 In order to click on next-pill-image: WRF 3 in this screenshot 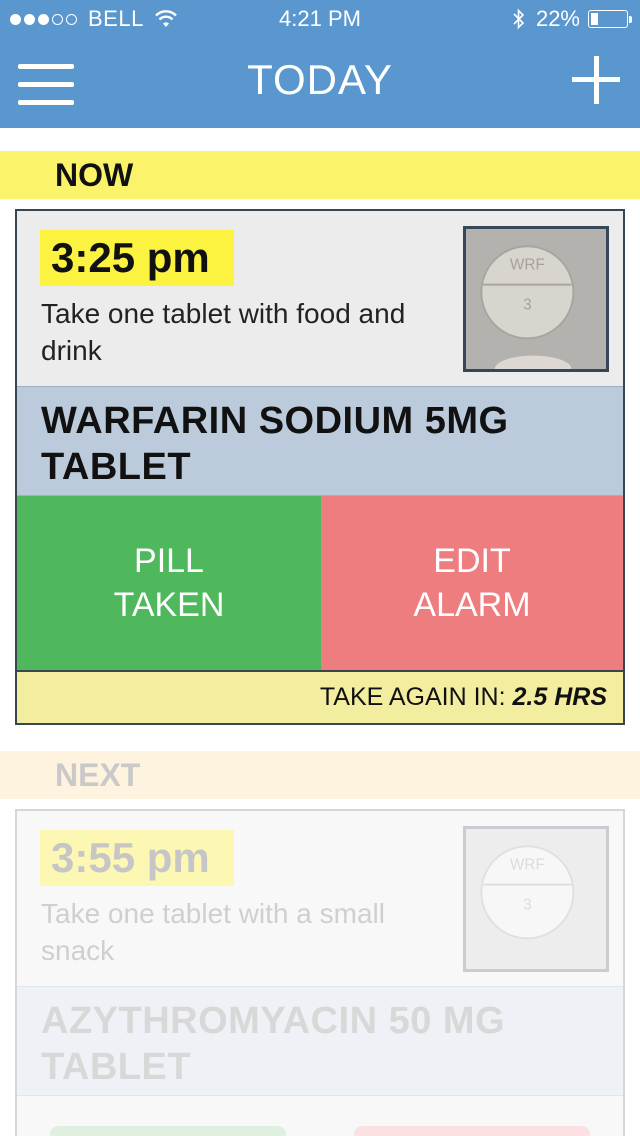, I will do `click(536, 899)`.